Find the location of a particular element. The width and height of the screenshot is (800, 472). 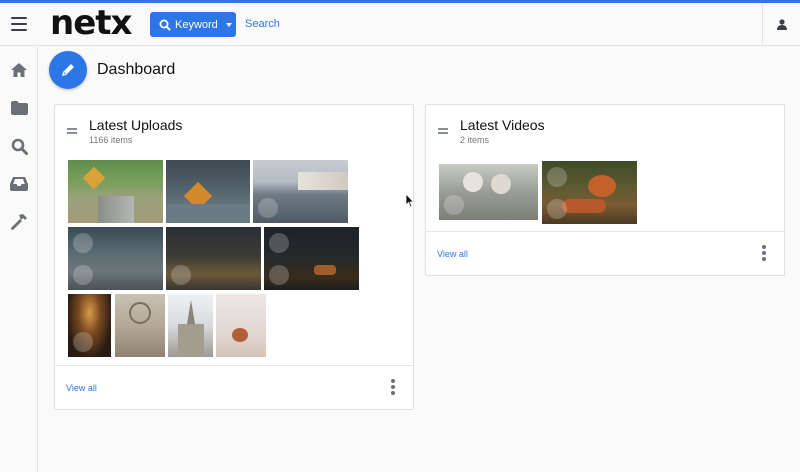

sidebar-item-home is located at coordinates (19, 70).